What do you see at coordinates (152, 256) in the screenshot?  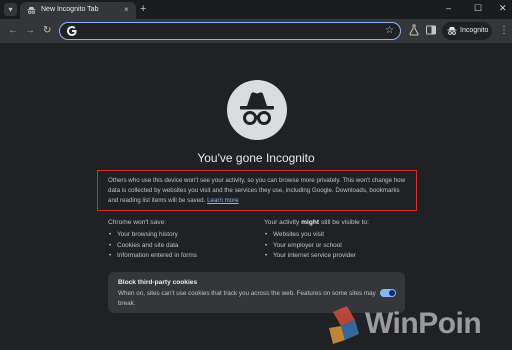 I see `list-item: Information entered in forms` at bounding box center [152, 256].